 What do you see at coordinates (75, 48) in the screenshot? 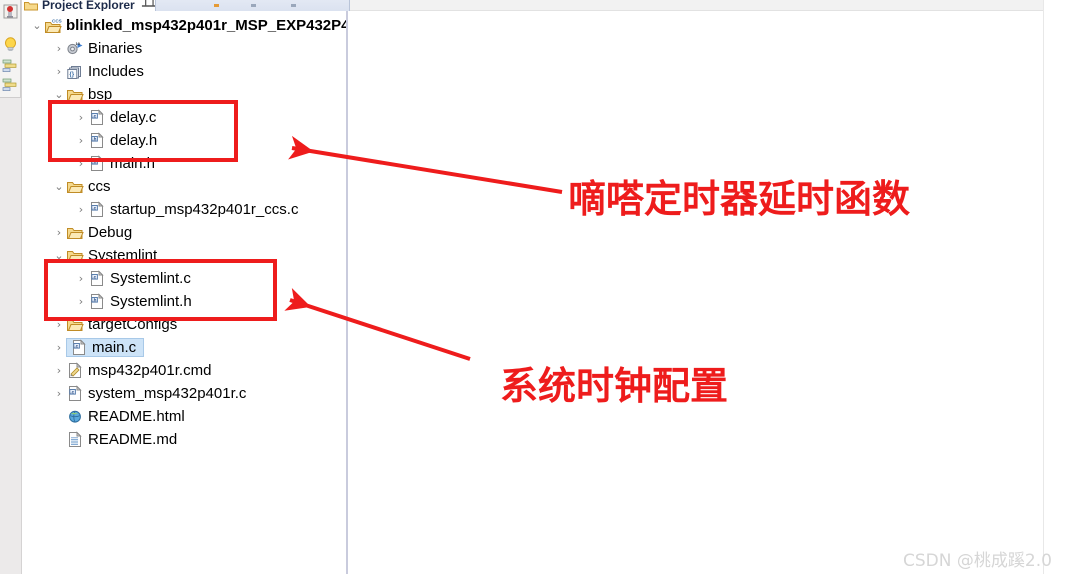
I see `binaries-icon: 10` at bounding box center [75, 48].